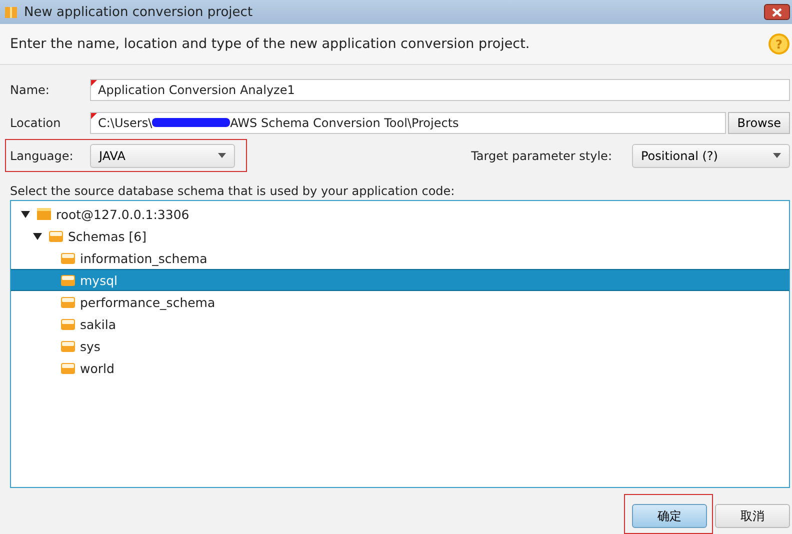 This screenshot has height=534, width=792. Describe the element at coordinates (162, 156) in the screenshot. I see `language-dropdown: JAVA` at that location.